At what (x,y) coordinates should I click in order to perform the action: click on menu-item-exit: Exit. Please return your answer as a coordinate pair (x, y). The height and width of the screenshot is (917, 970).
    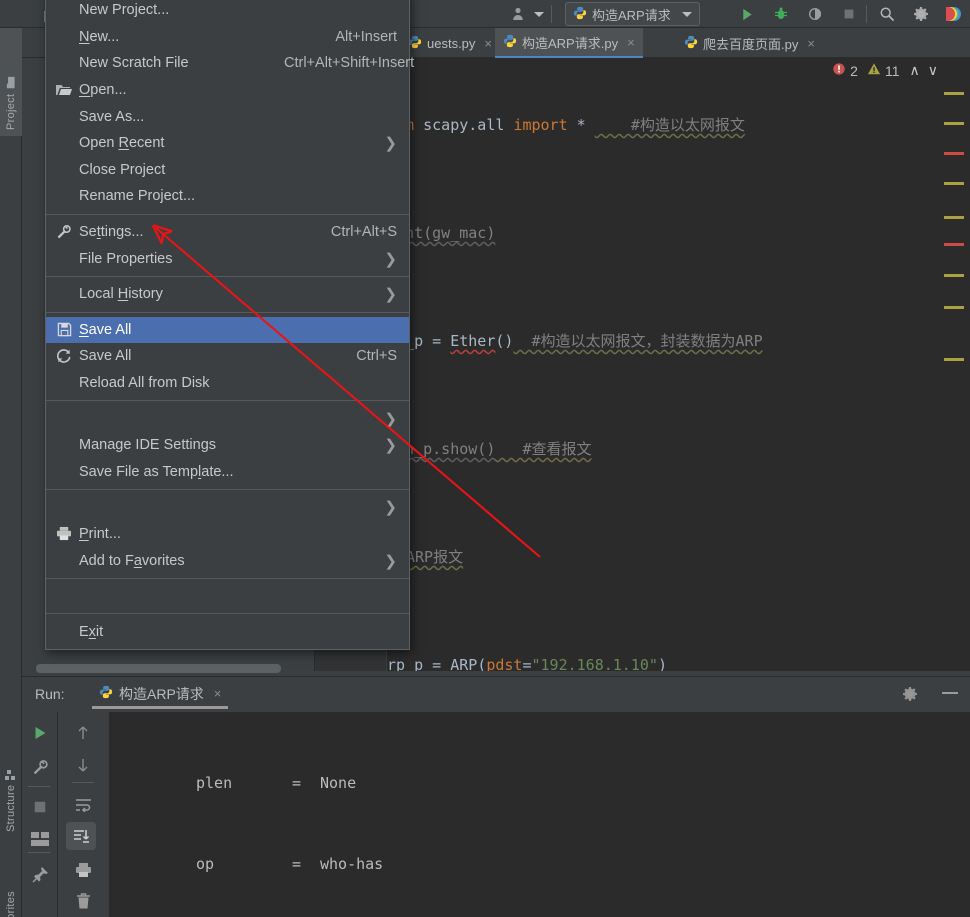
    Looking at the image, I should click on (227, 631).